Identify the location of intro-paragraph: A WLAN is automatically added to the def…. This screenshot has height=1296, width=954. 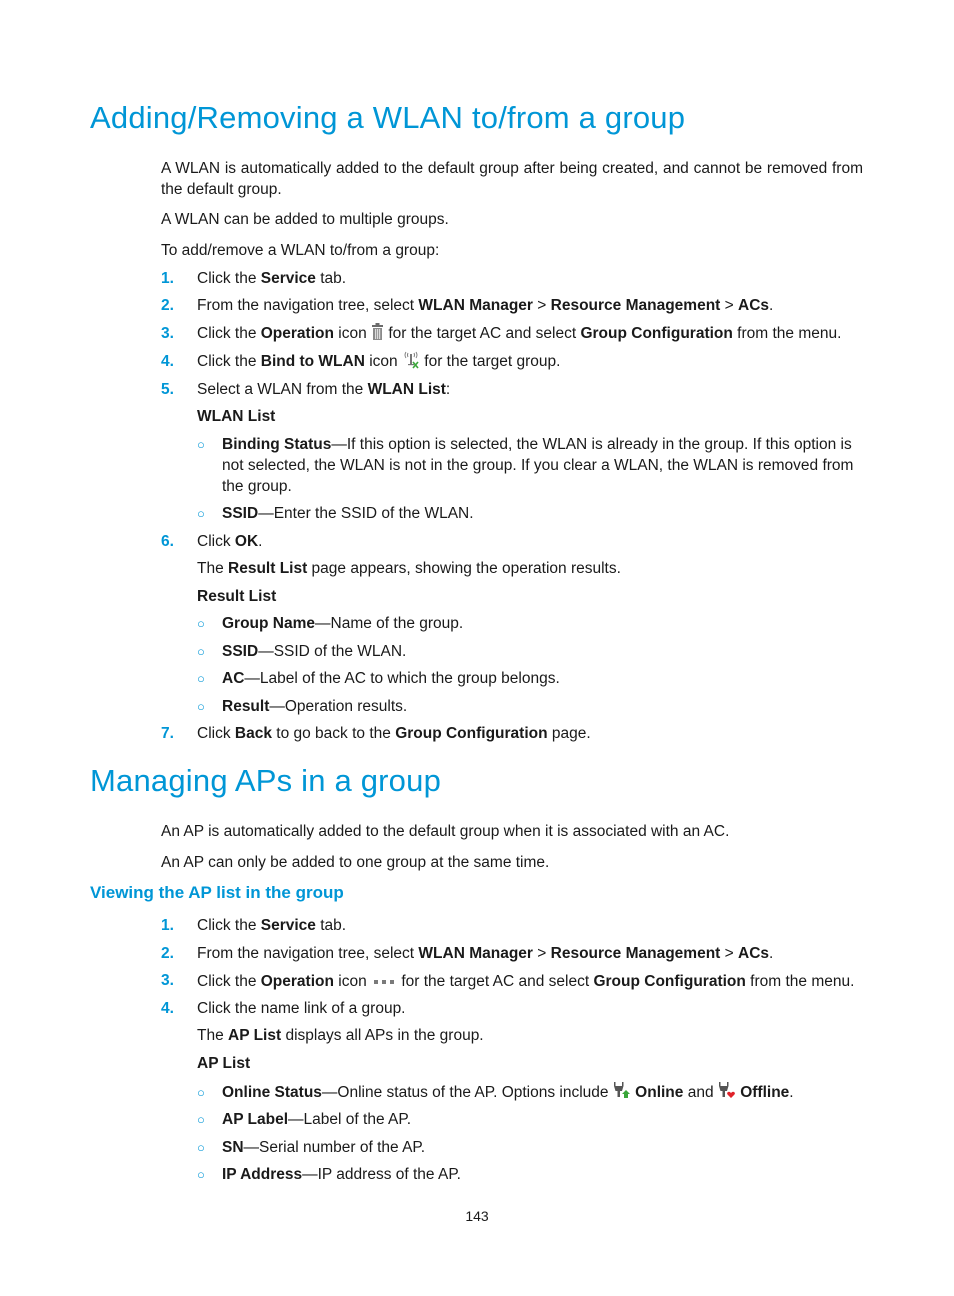
(512, 179).